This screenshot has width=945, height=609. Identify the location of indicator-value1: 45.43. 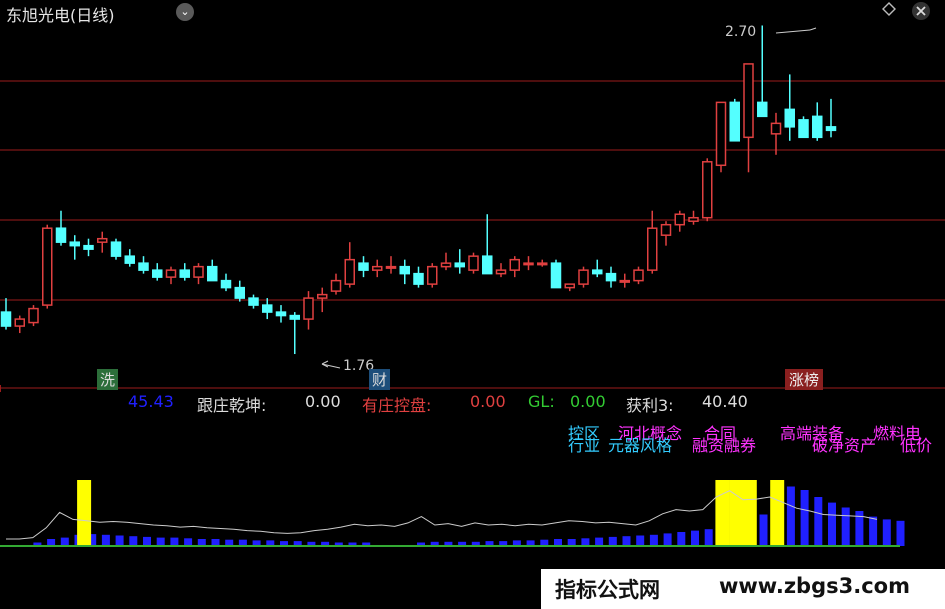
(151, 401).